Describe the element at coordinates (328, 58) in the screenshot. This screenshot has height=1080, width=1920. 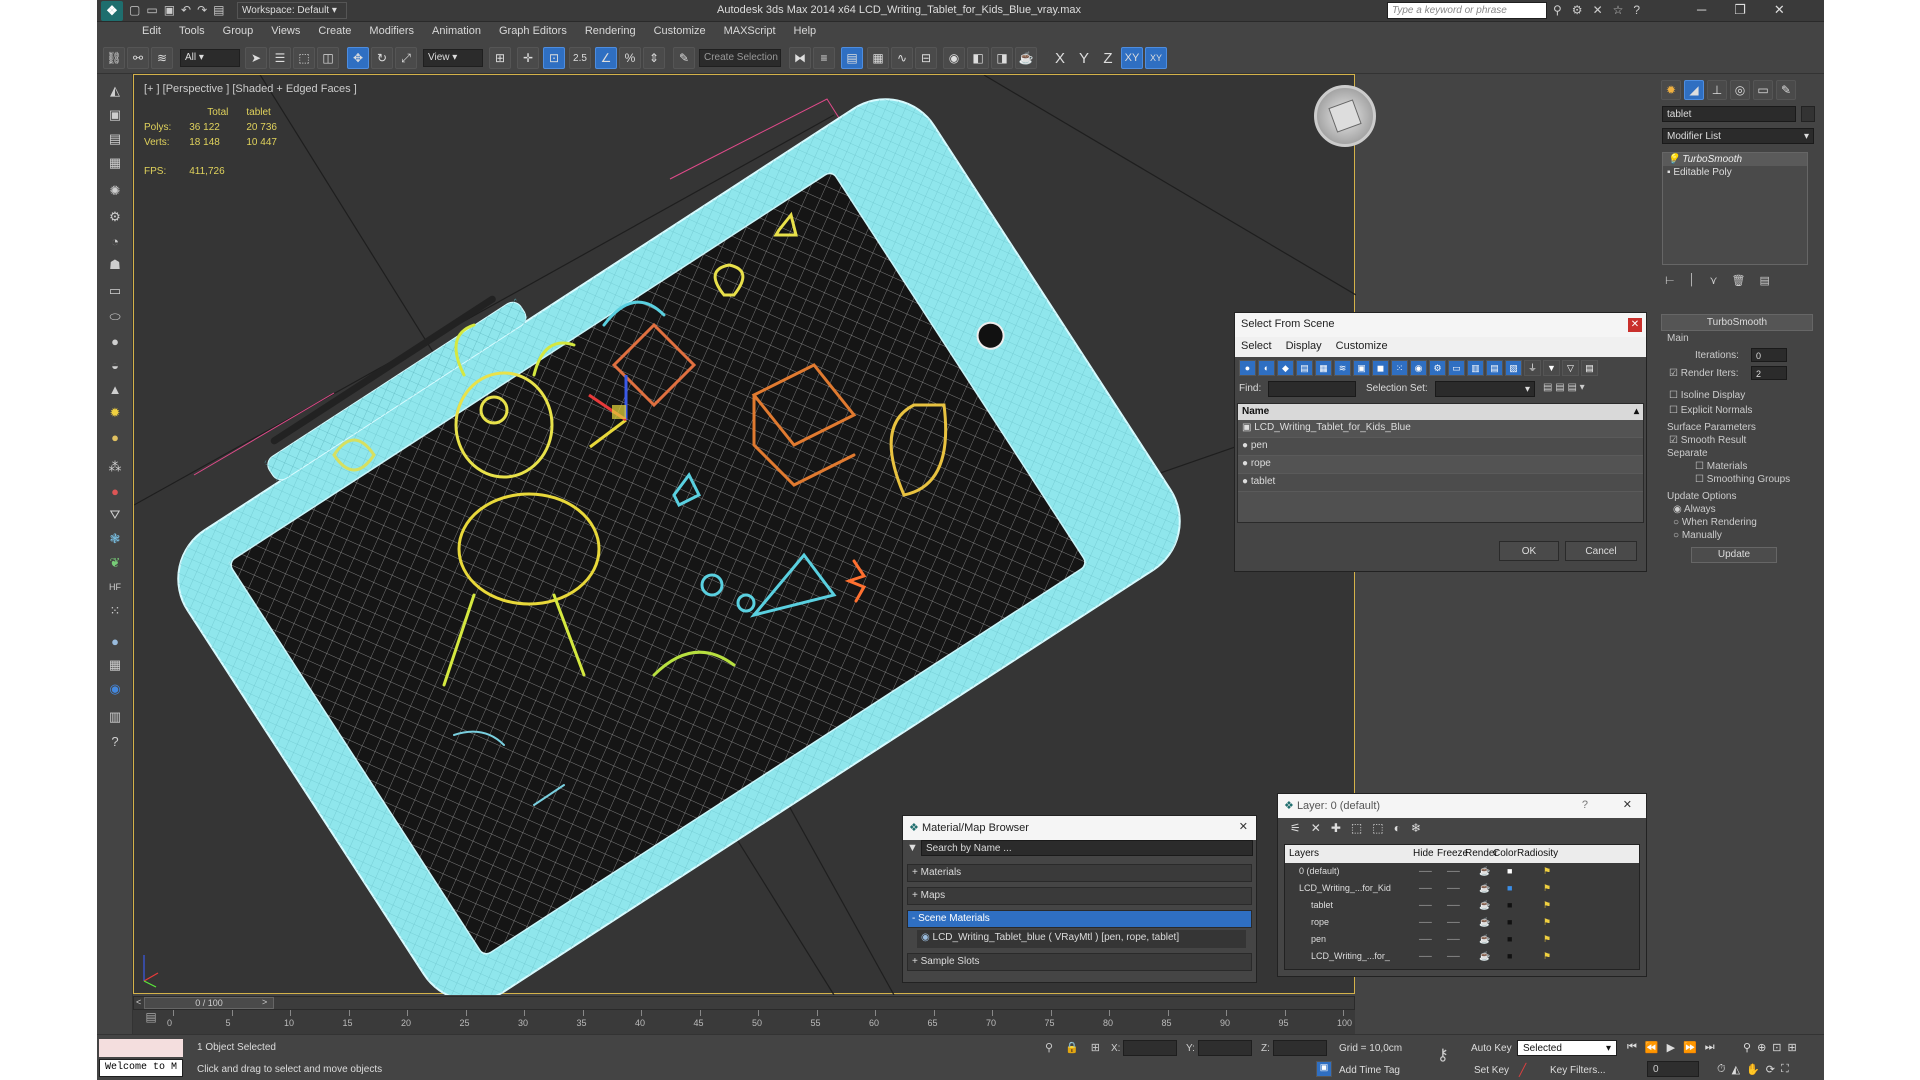
I see `window-crossing-icon: ◫` at that location.